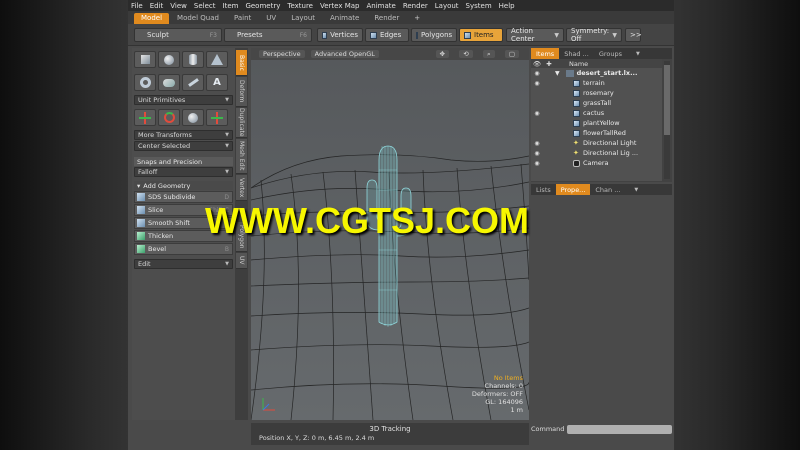 This screenshot has height=450, width=800. I want to click on bevel-button: Bevel B, so click(183, 249).